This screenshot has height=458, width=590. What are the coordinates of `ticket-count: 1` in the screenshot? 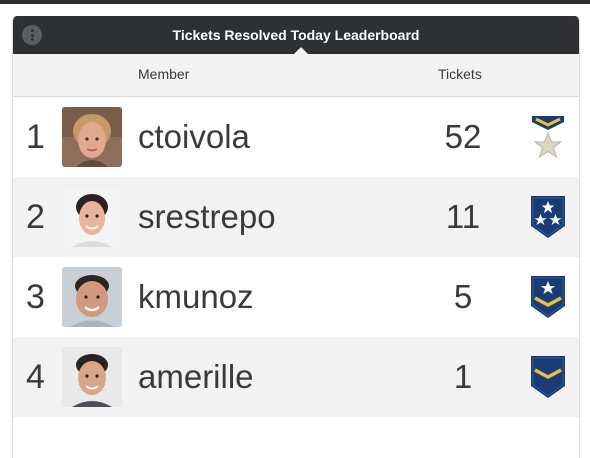 It's located at (463, 376).